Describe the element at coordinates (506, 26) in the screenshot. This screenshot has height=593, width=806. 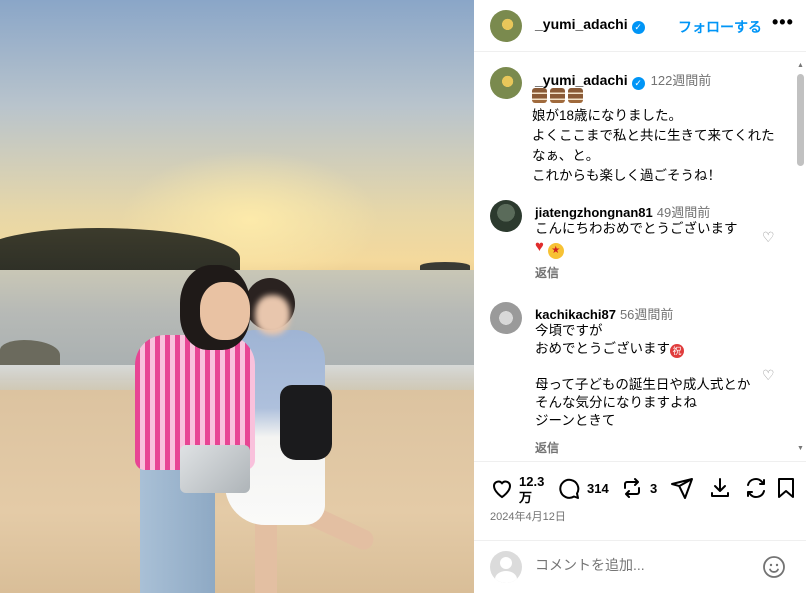
I see `author-avatar` at that location.